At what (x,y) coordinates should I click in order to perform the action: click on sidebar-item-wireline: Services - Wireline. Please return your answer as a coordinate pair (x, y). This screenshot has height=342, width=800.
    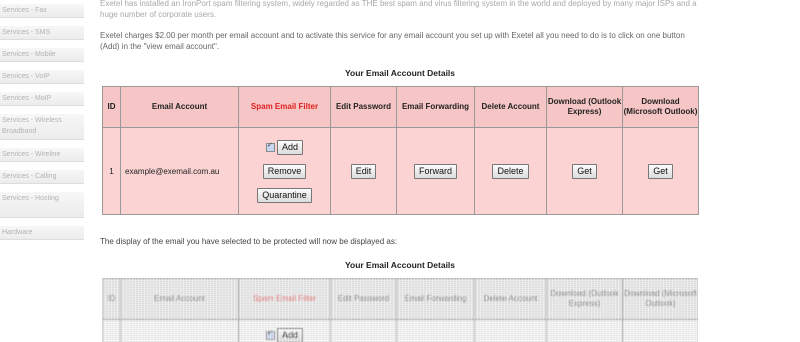
    Looking at the image, I should click on (42, 155).